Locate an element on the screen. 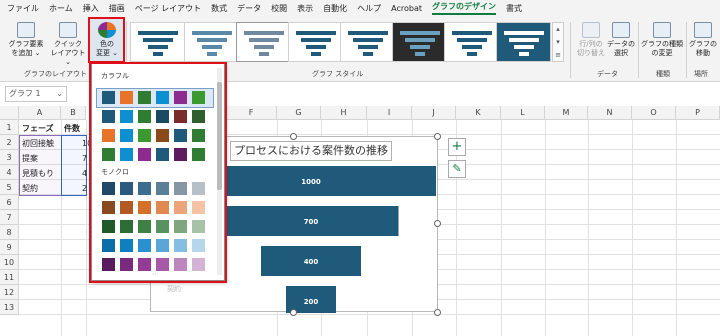 The height and width of the screenshot is (336, 720). funnel-data-label-3: 200 is located at coordinates (311, 302).